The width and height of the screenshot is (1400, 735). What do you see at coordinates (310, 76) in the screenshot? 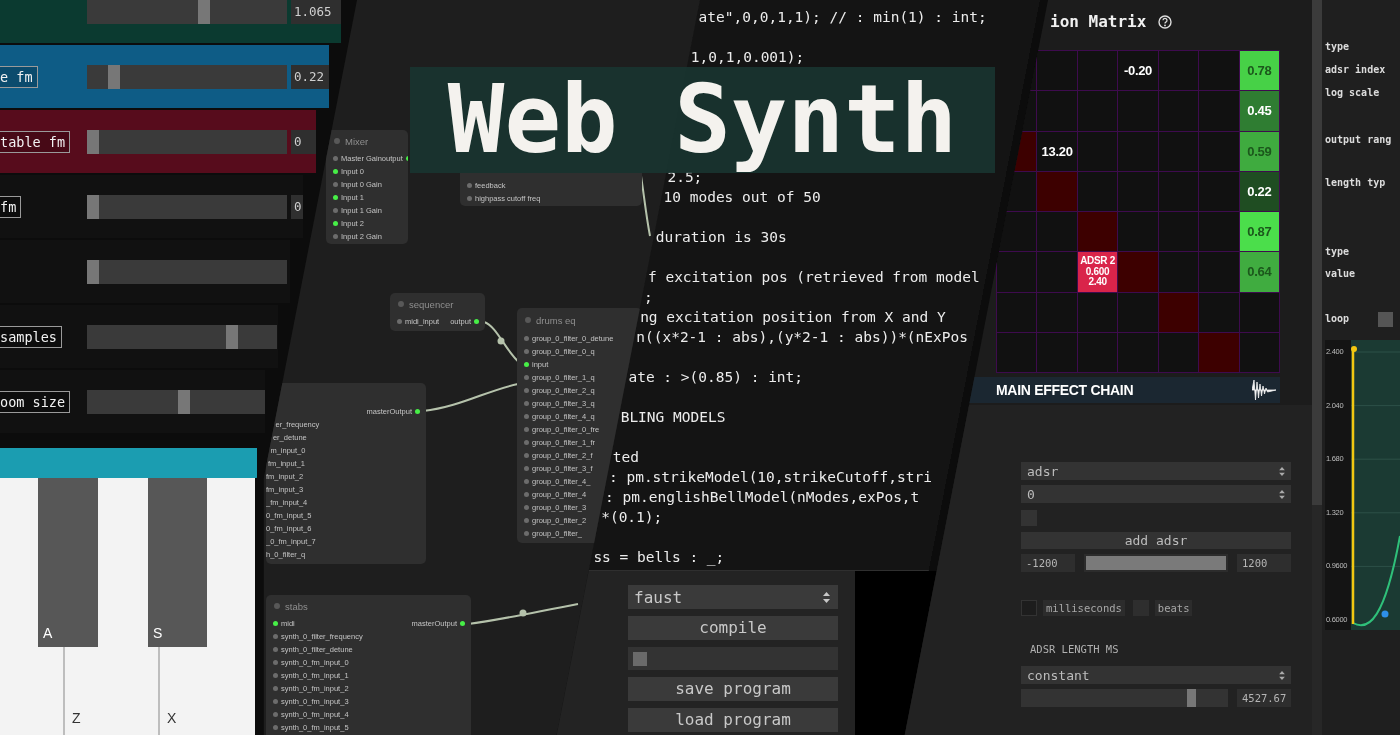
I see `value-field: 0.22` at bounding box center [310, 76].